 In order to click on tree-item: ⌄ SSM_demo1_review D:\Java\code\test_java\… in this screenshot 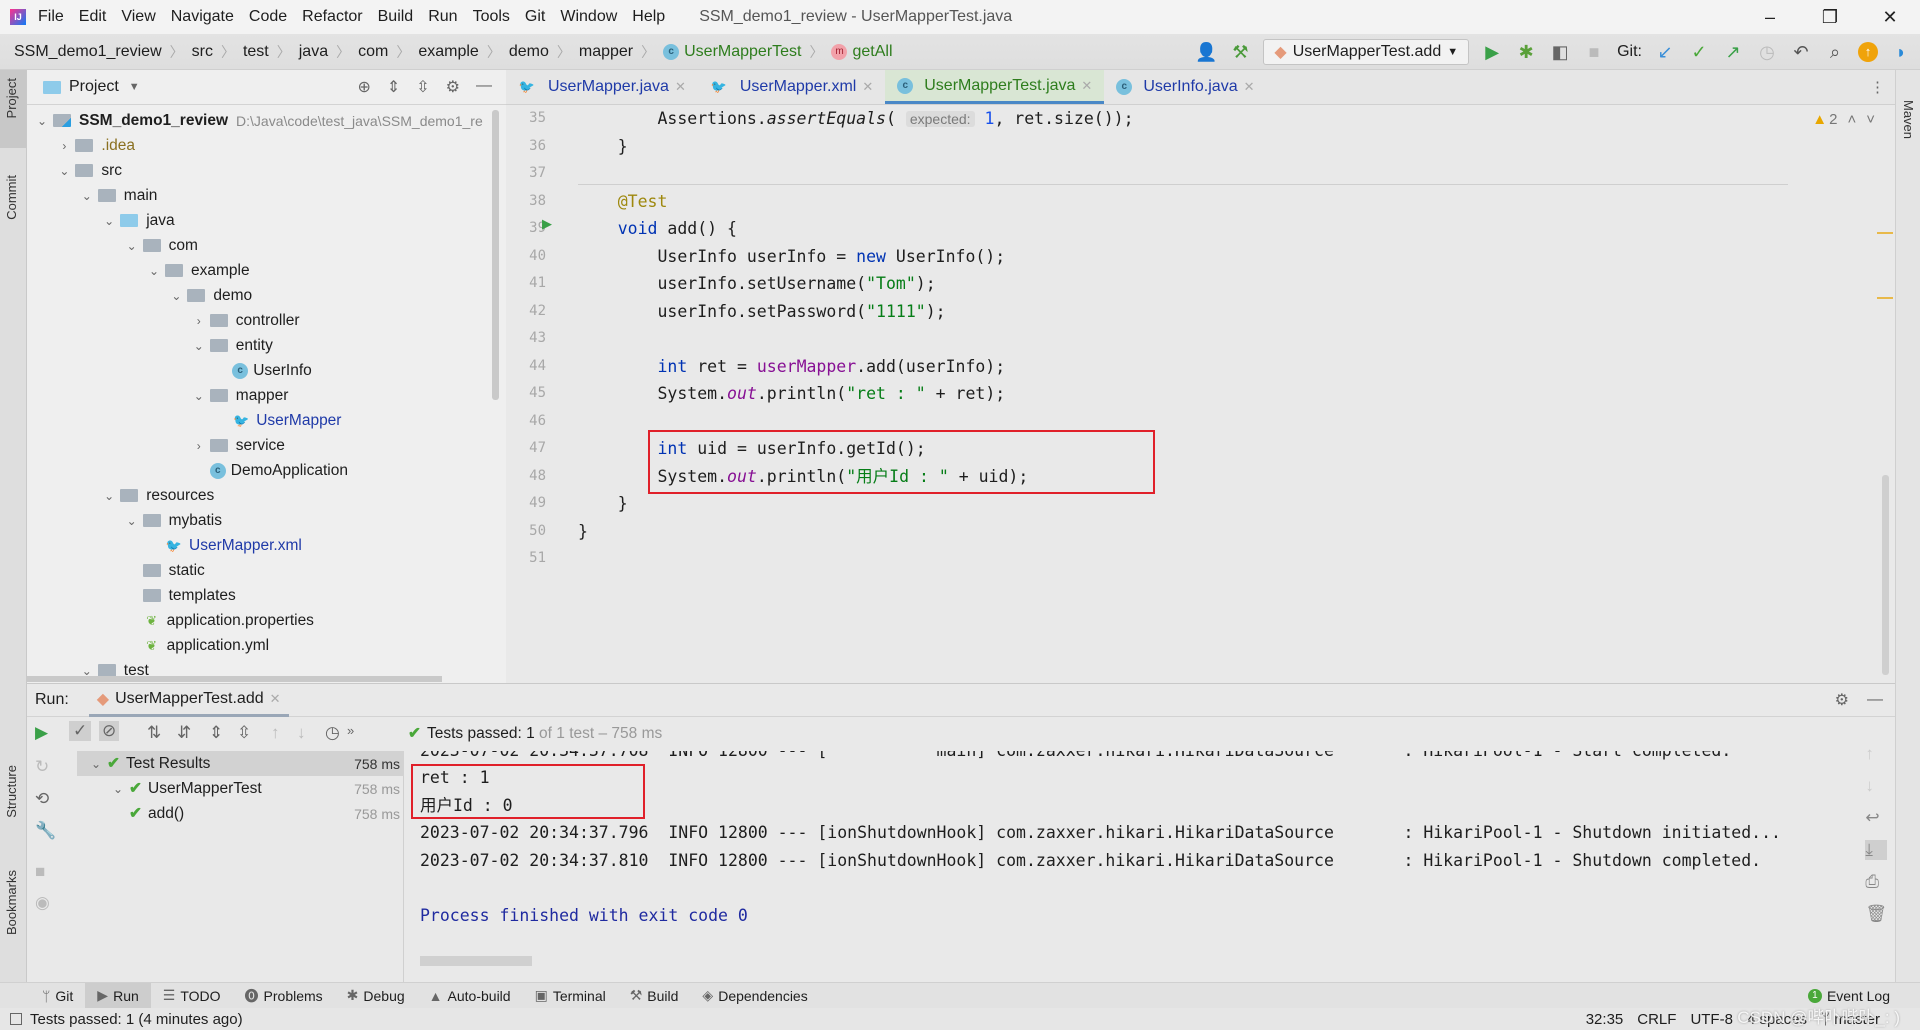, I will do `click(257, 120)`.